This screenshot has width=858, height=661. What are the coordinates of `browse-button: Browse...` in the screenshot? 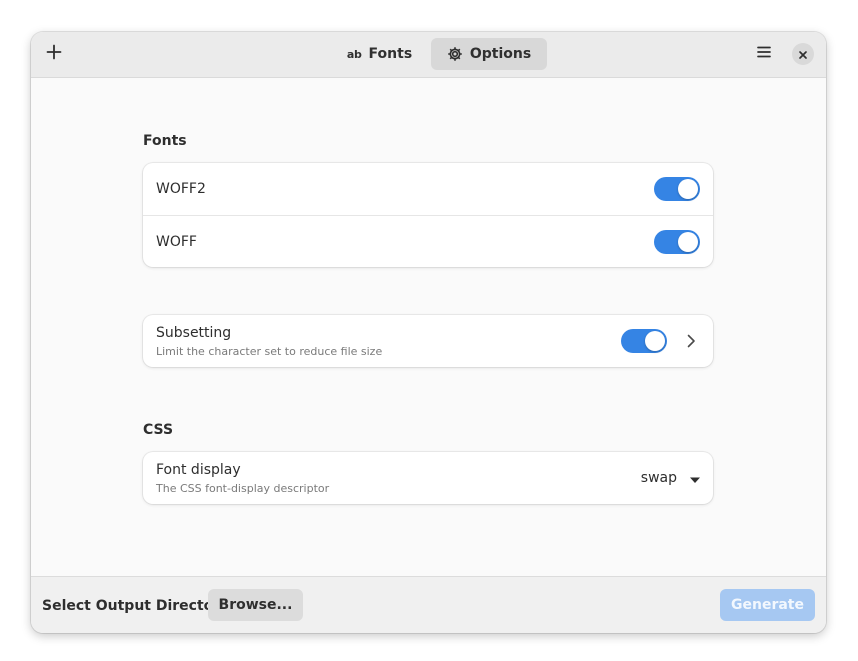 It's located at (255, 605).